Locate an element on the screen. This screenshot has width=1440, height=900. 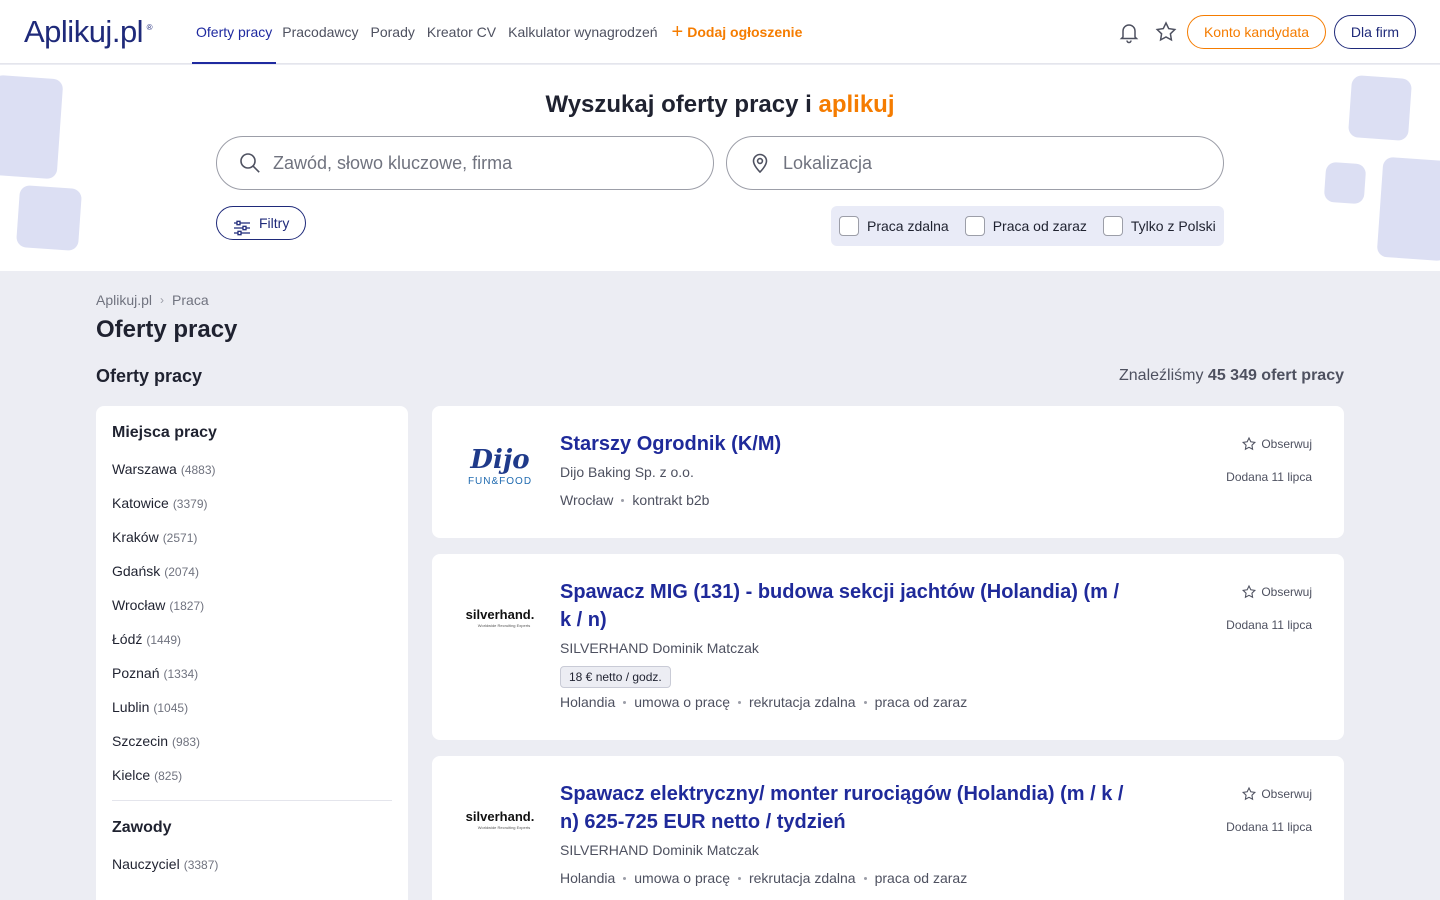
section-title: Oferty pracy is located at coordinates (149, 376).